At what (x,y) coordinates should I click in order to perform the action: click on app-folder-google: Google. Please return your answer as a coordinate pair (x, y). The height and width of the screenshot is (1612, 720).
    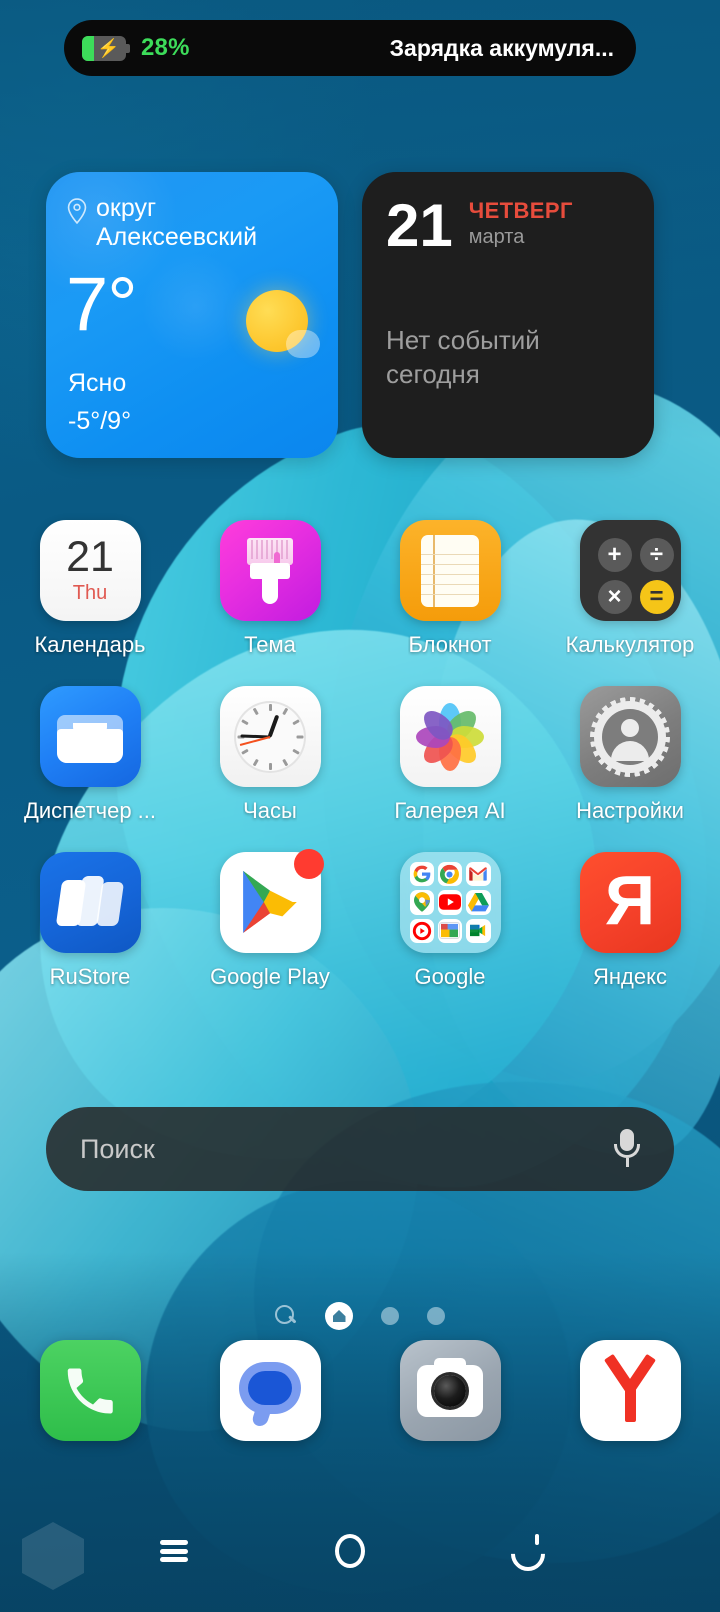
    Looking at the image, I should click on (450, 921).